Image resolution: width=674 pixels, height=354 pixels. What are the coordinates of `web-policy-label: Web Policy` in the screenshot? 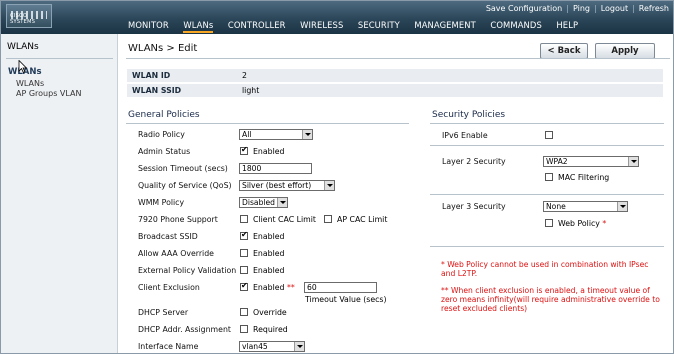 It's located at (579, 223).